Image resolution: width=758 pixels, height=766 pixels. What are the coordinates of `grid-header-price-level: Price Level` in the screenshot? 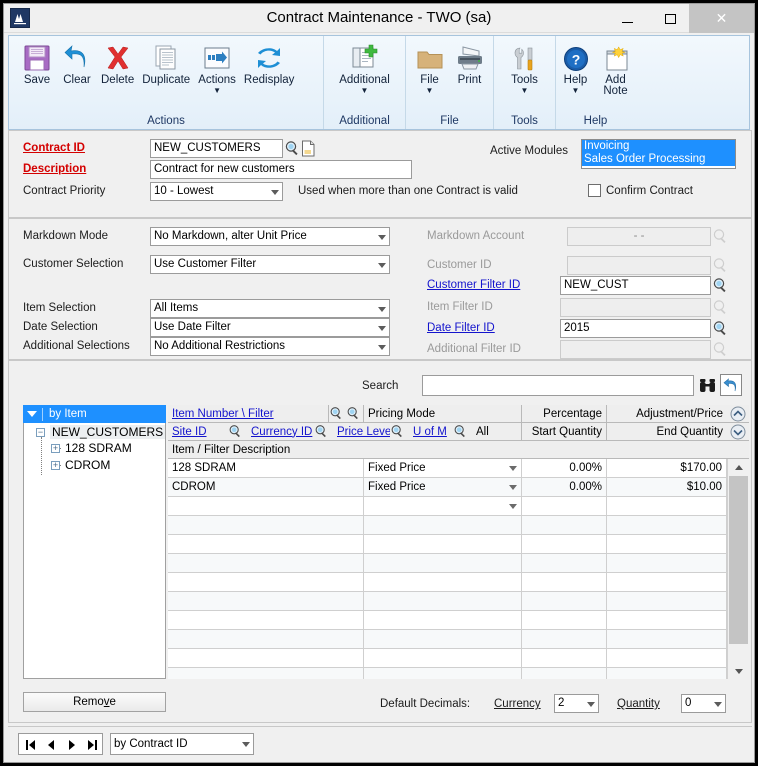 It's located at (361, 432).